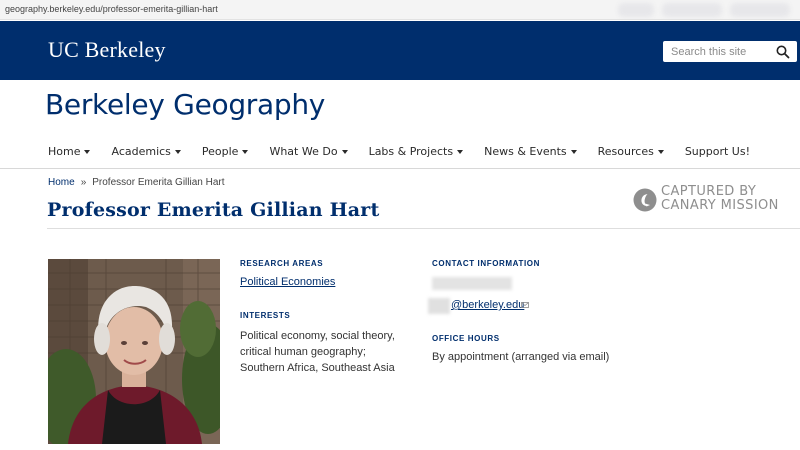 The image size is (800, 450). I want to click on page-title: Professor Emerita Gillian Hart, so click(213, 210).